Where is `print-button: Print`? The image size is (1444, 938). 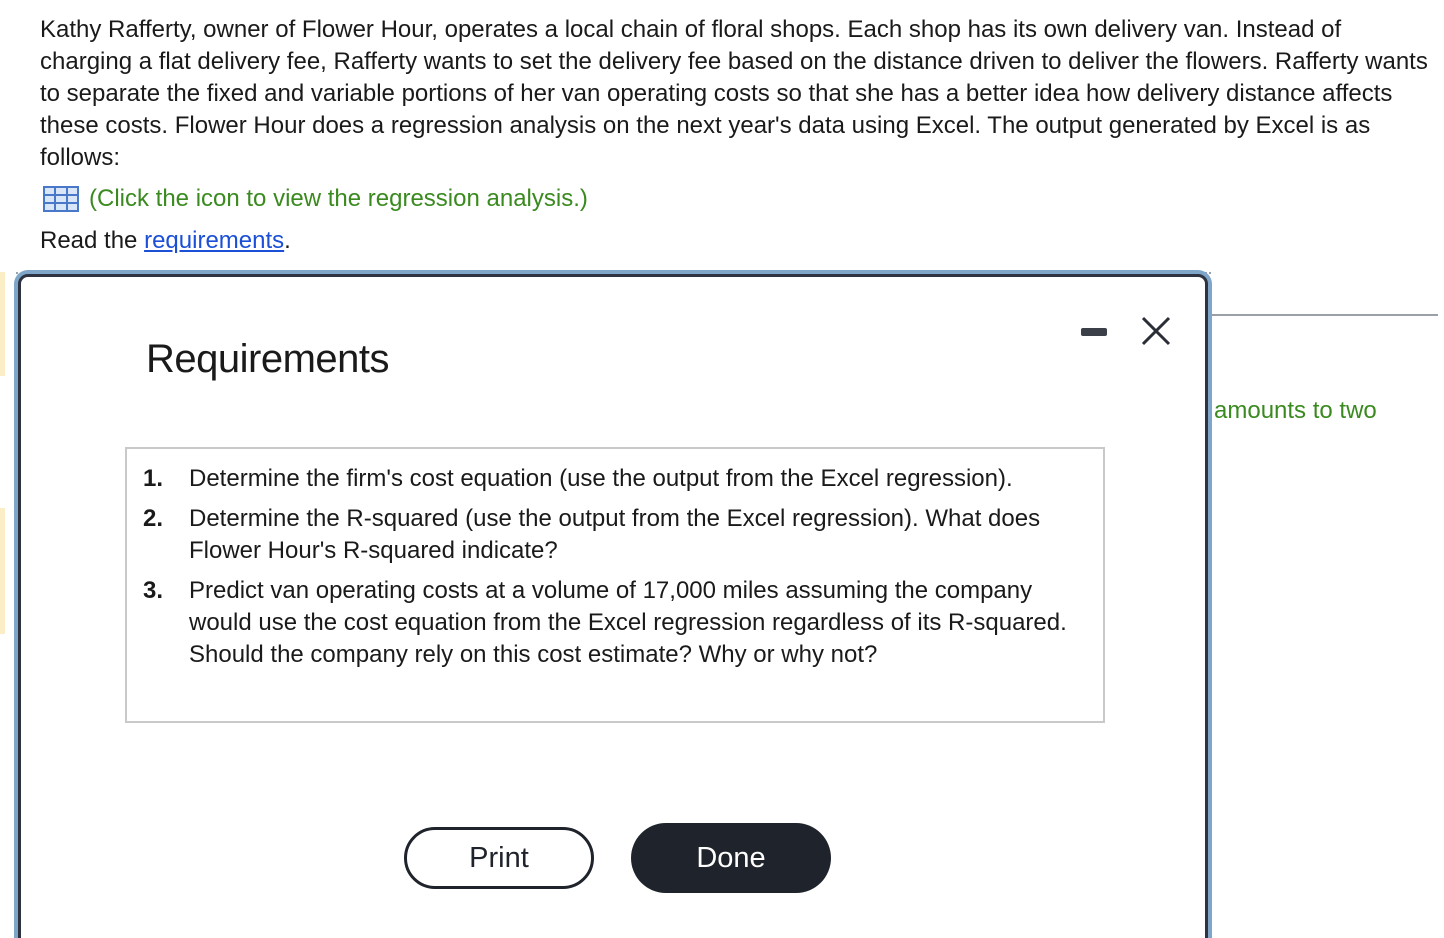
print-button: Print is located at coordinates (499, 858).